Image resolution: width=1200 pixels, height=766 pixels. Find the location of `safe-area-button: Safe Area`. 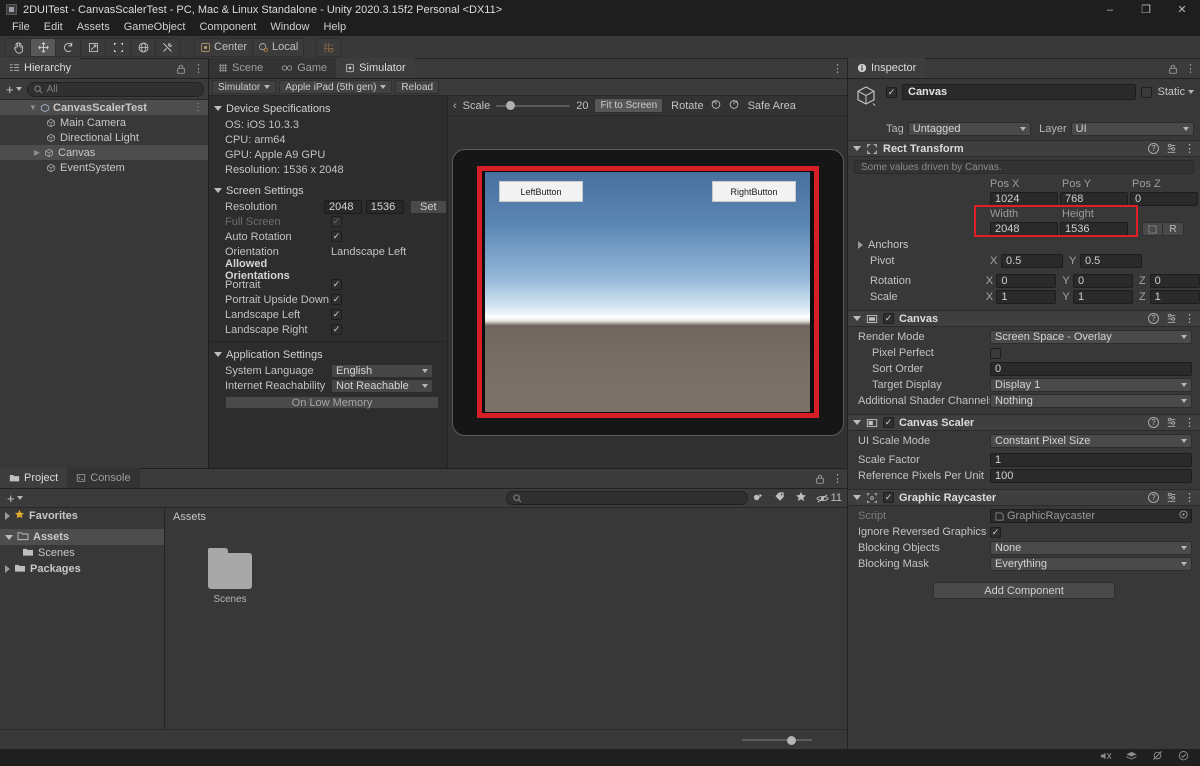

safe-area-button: Safe Area is located at coordinates (772, 106).